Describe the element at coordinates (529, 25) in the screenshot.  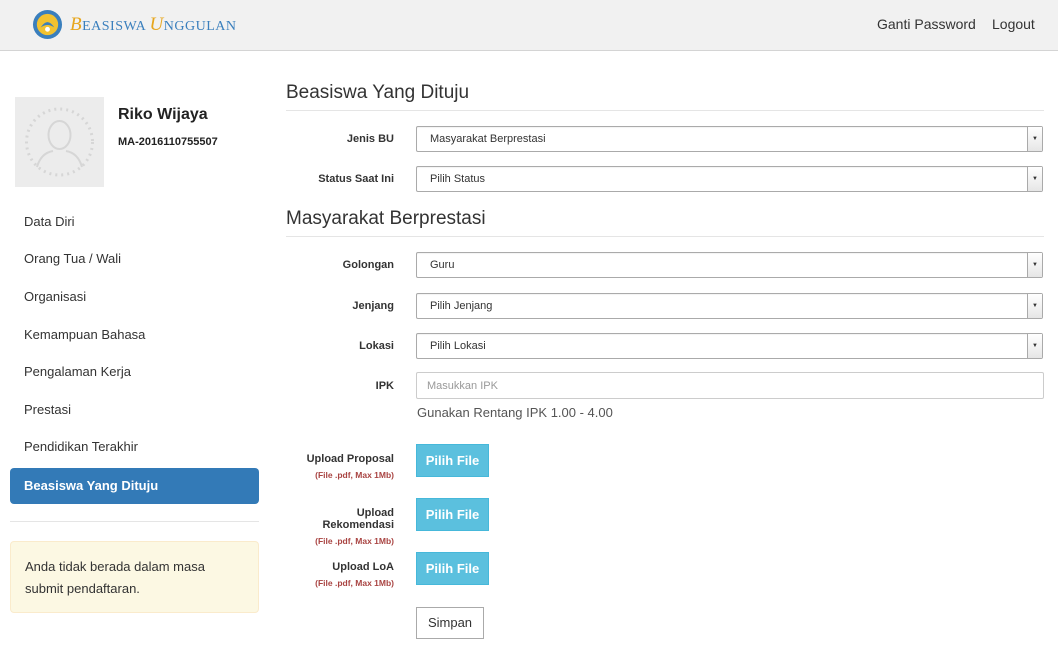
I see `top-navbar: BEASISWA UNGGULAN Ganti Password Logout` at that location.